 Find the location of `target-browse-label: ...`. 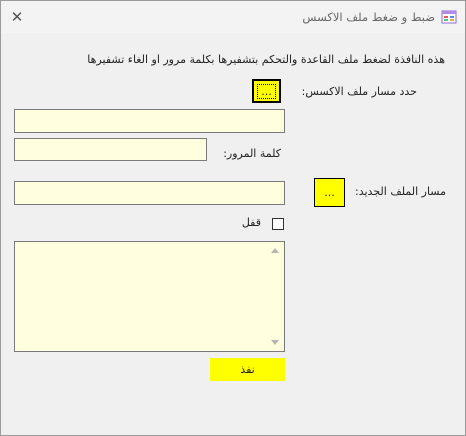

target-browse-label: ... is located at coordinates (329, 192).